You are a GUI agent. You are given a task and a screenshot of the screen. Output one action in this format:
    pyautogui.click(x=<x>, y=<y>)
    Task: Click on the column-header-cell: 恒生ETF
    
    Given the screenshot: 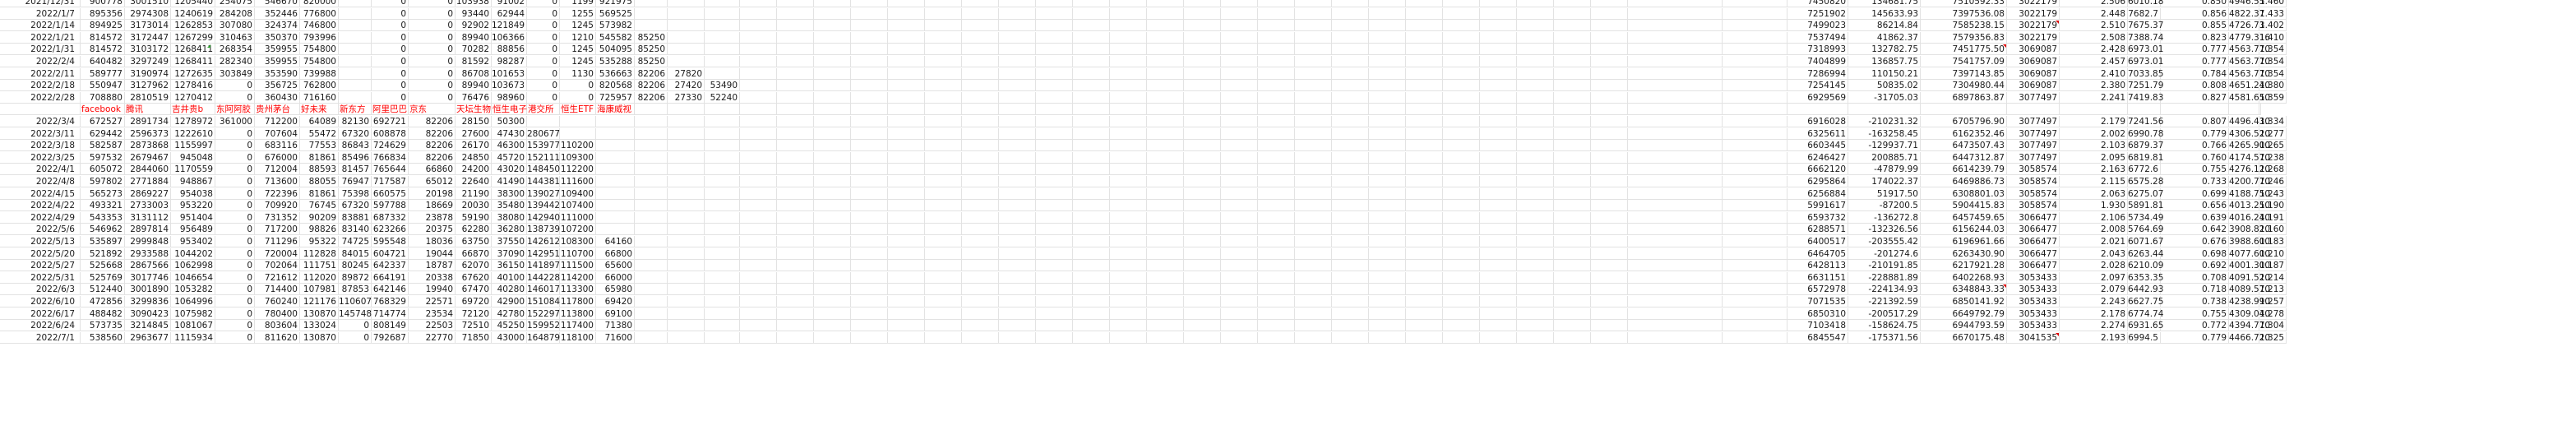 What is the action you would take?
    pyautogui.click(x=578, y=110)
    